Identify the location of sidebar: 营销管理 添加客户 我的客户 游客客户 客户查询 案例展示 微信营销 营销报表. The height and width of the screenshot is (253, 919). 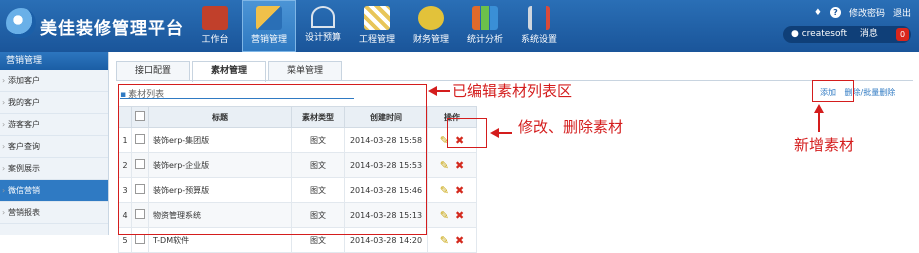
(54, 143).